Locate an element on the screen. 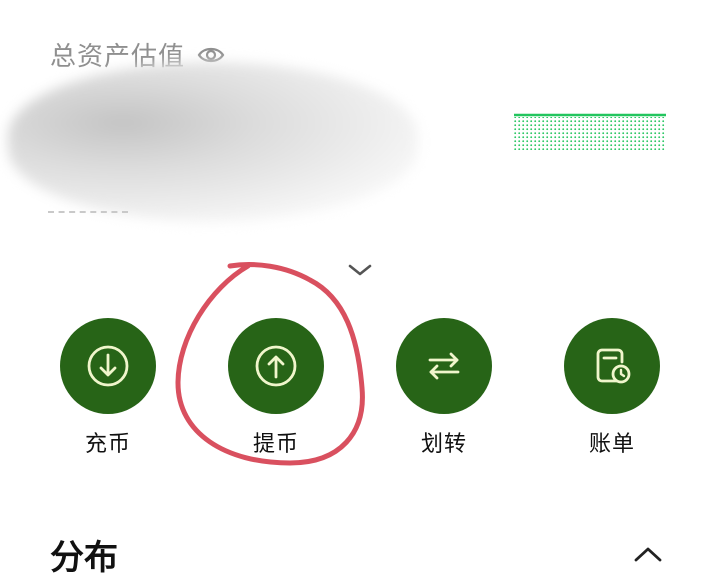  bill-clock-icon is located at coordinates (613, 366).